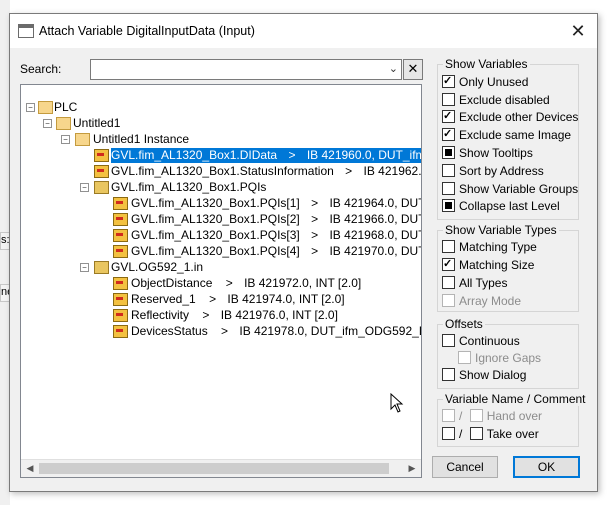  I want to click on checkbox-label: Only Unused, so click(494, 82).